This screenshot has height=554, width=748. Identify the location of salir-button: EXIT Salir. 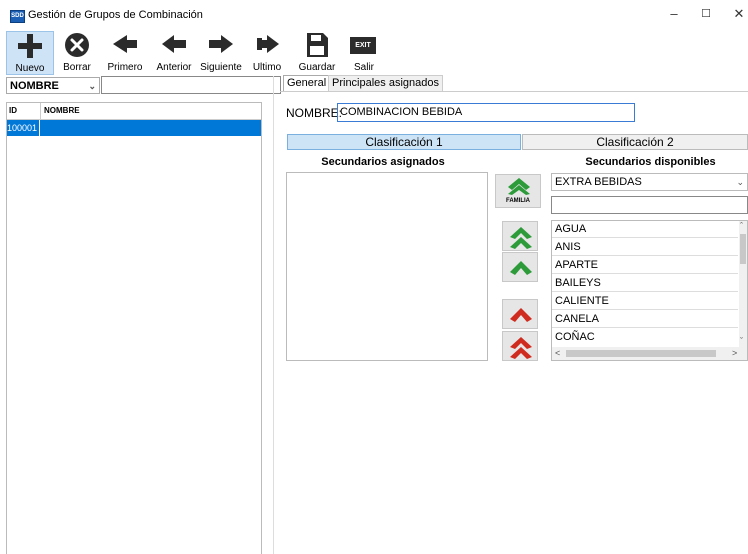
(364, 52).